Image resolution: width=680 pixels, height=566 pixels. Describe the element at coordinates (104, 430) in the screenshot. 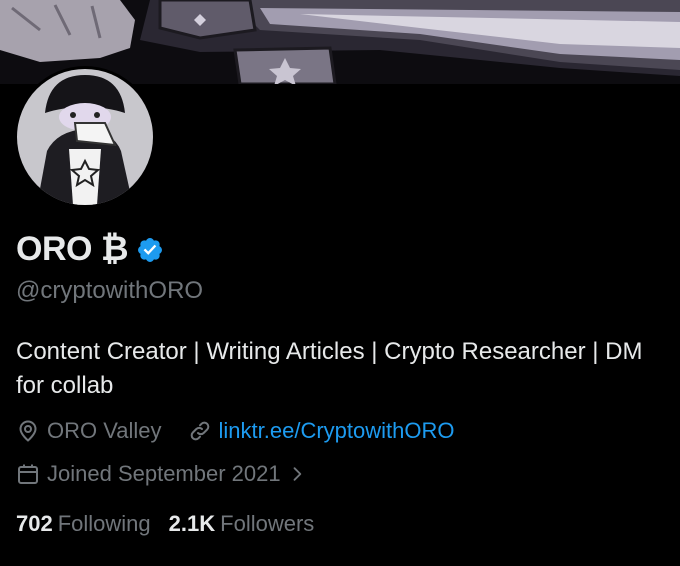

I see `location-text: ORO Valley` at that location.